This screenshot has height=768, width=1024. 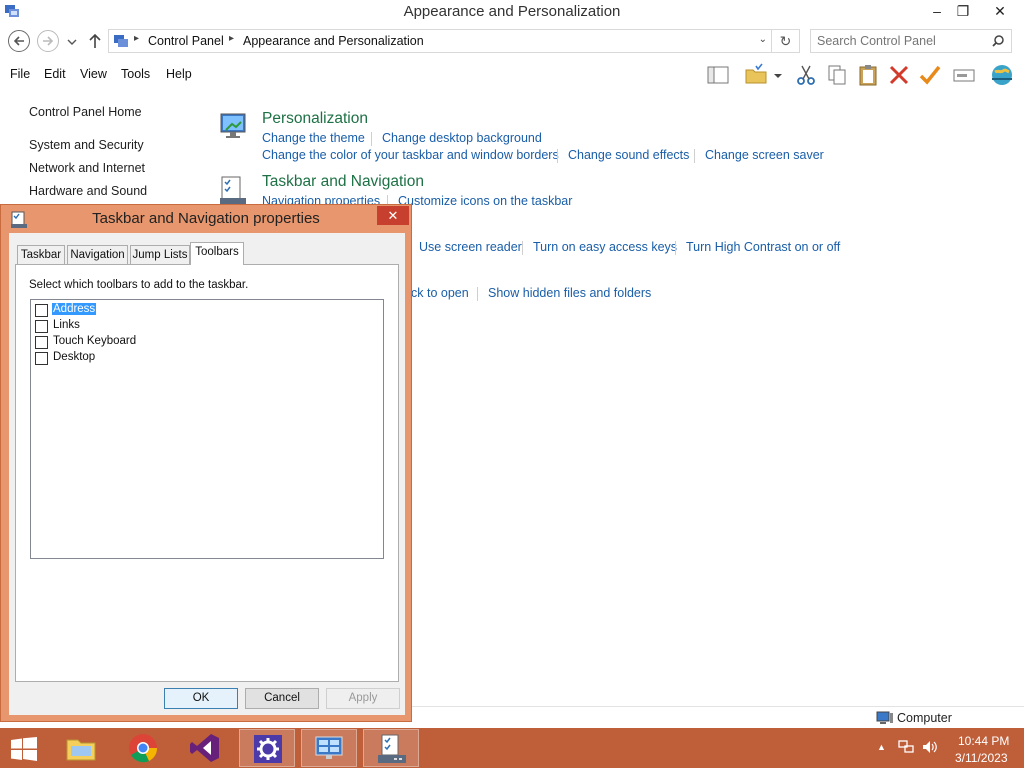 I want to click on menu-edit: Edit, so click(x=55, y=74).